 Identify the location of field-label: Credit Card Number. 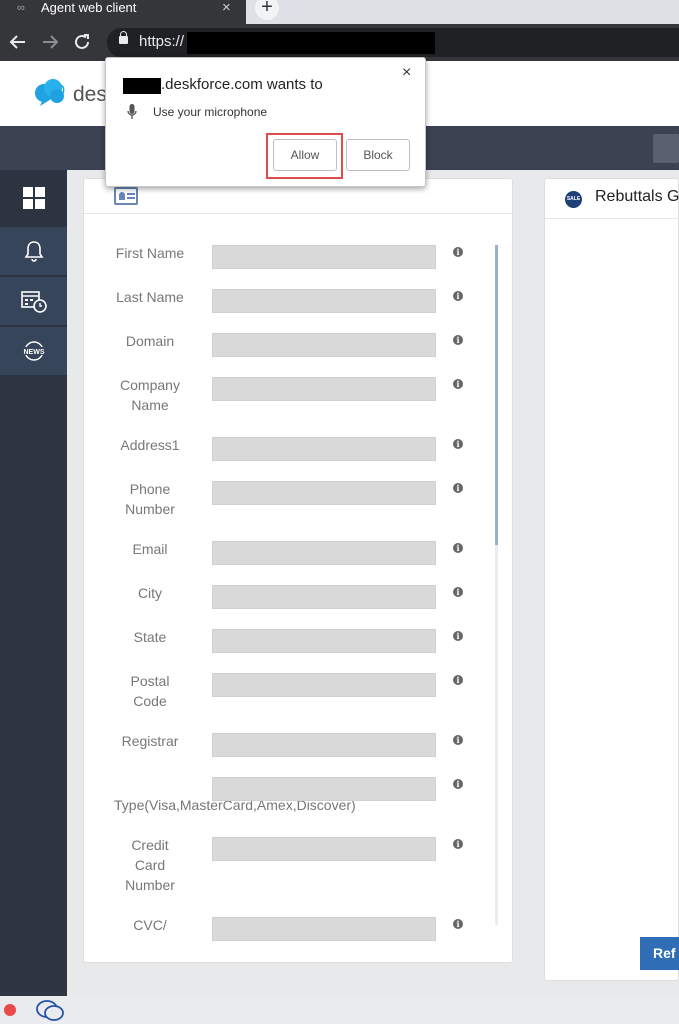
(150, 865).